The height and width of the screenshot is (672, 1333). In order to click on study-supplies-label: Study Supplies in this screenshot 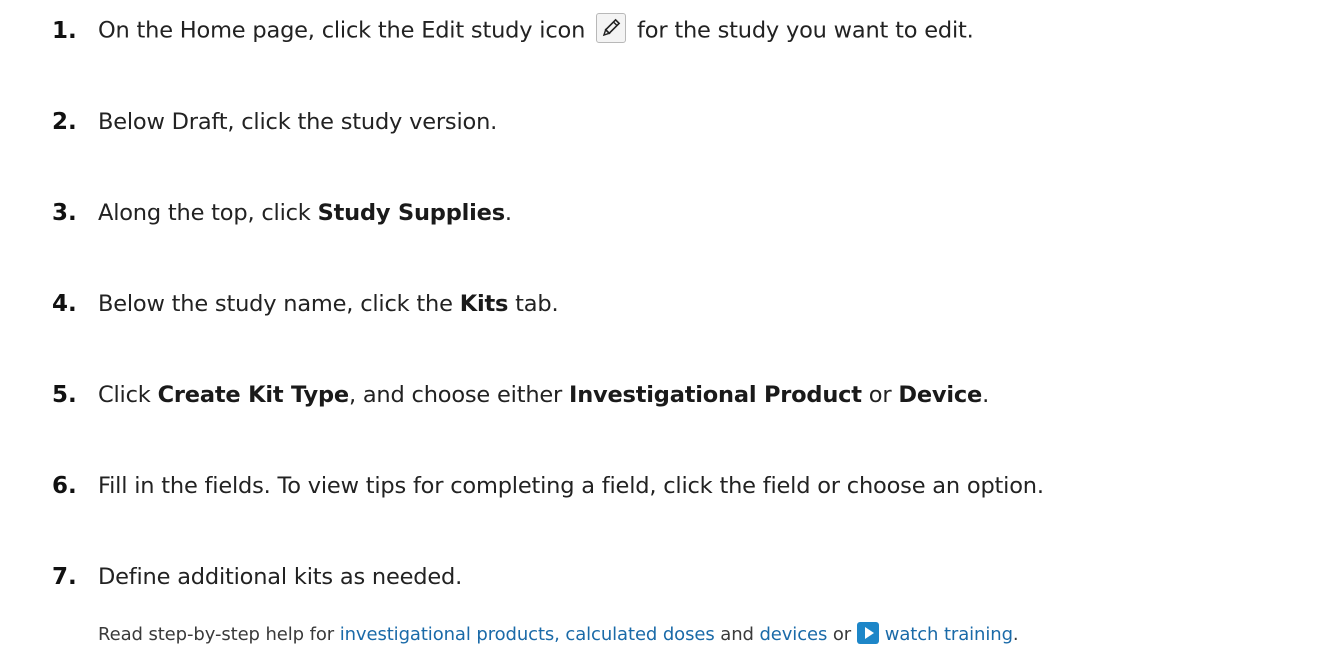, I will do `click(411, 213)`.